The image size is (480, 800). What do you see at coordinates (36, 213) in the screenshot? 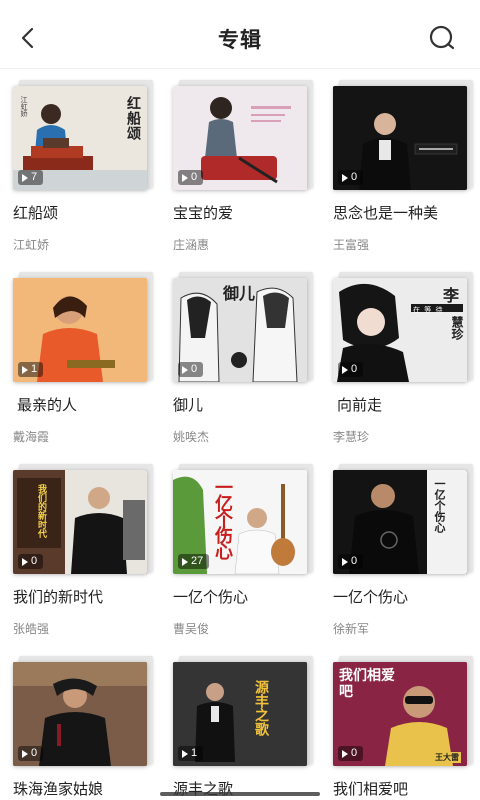
I see `album-name: 红船颂` at bounding box center [36, 213].